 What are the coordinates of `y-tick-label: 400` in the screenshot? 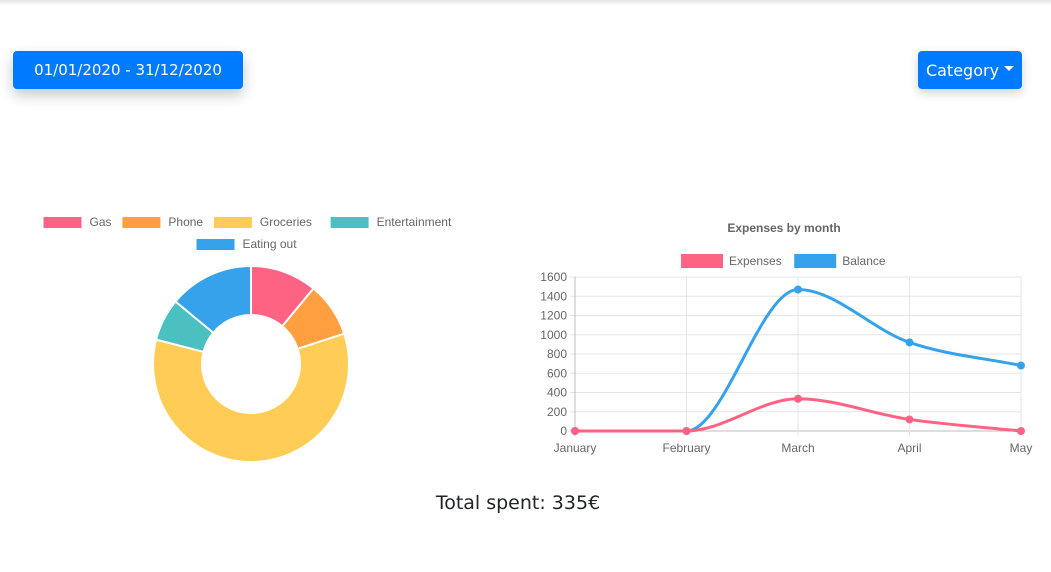 It's located at (557, 393).